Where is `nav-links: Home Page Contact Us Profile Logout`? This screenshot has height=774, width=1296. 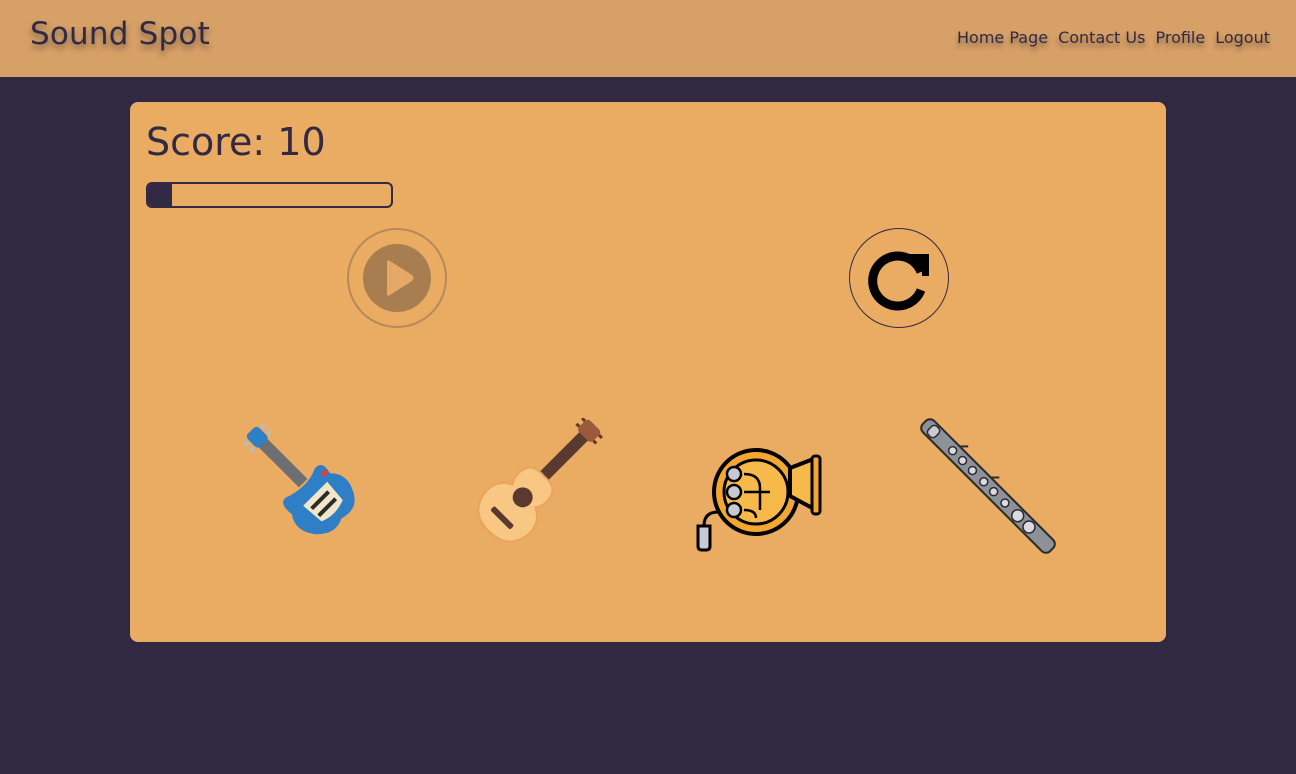
nav-links: Home Page Contact Us Profile Logout is located at coordinates (1113, 37).